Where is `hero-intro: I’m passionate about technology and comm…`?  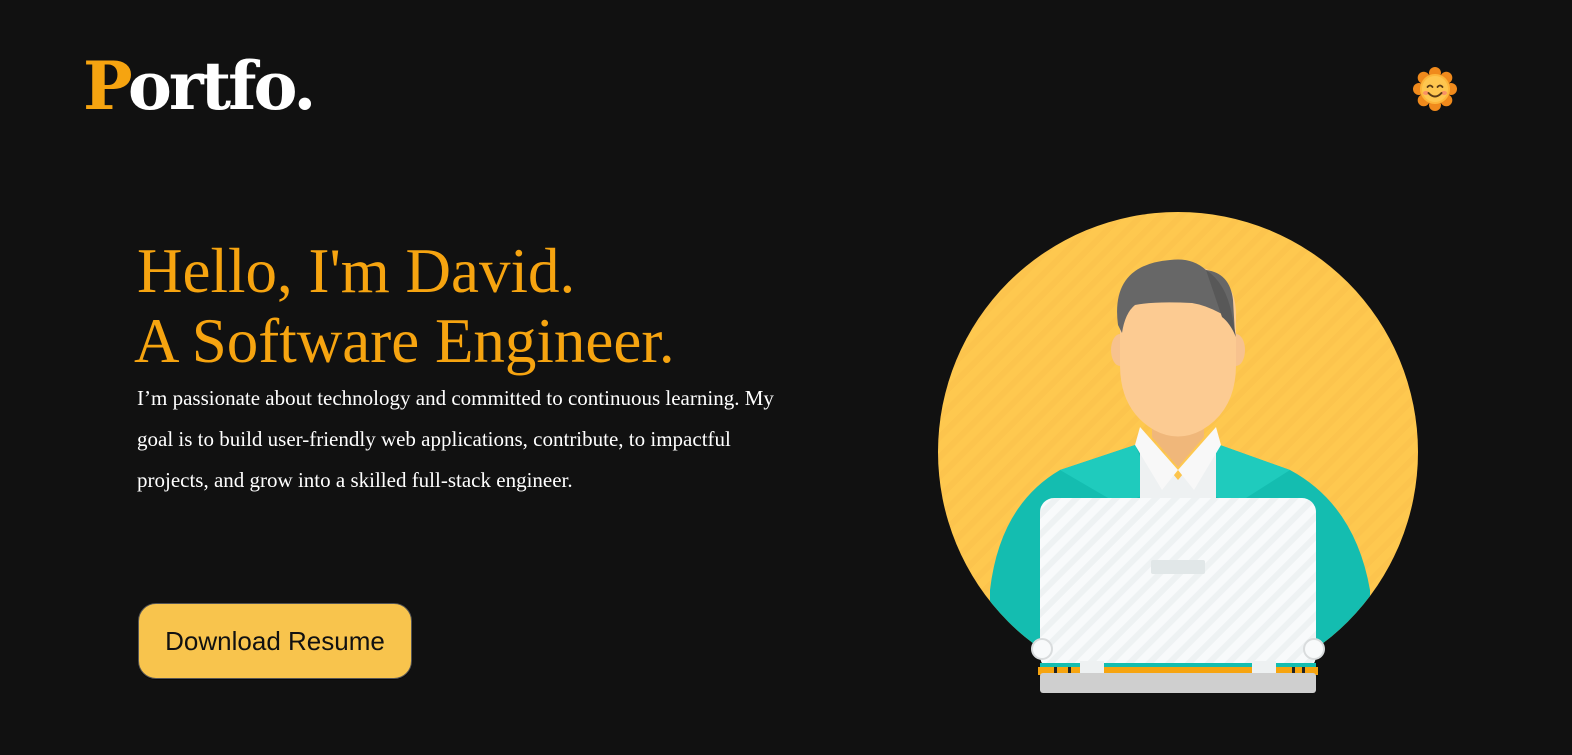 hero-intro: I’m passionate about technology and comm… is located at coordinates (455, 439).